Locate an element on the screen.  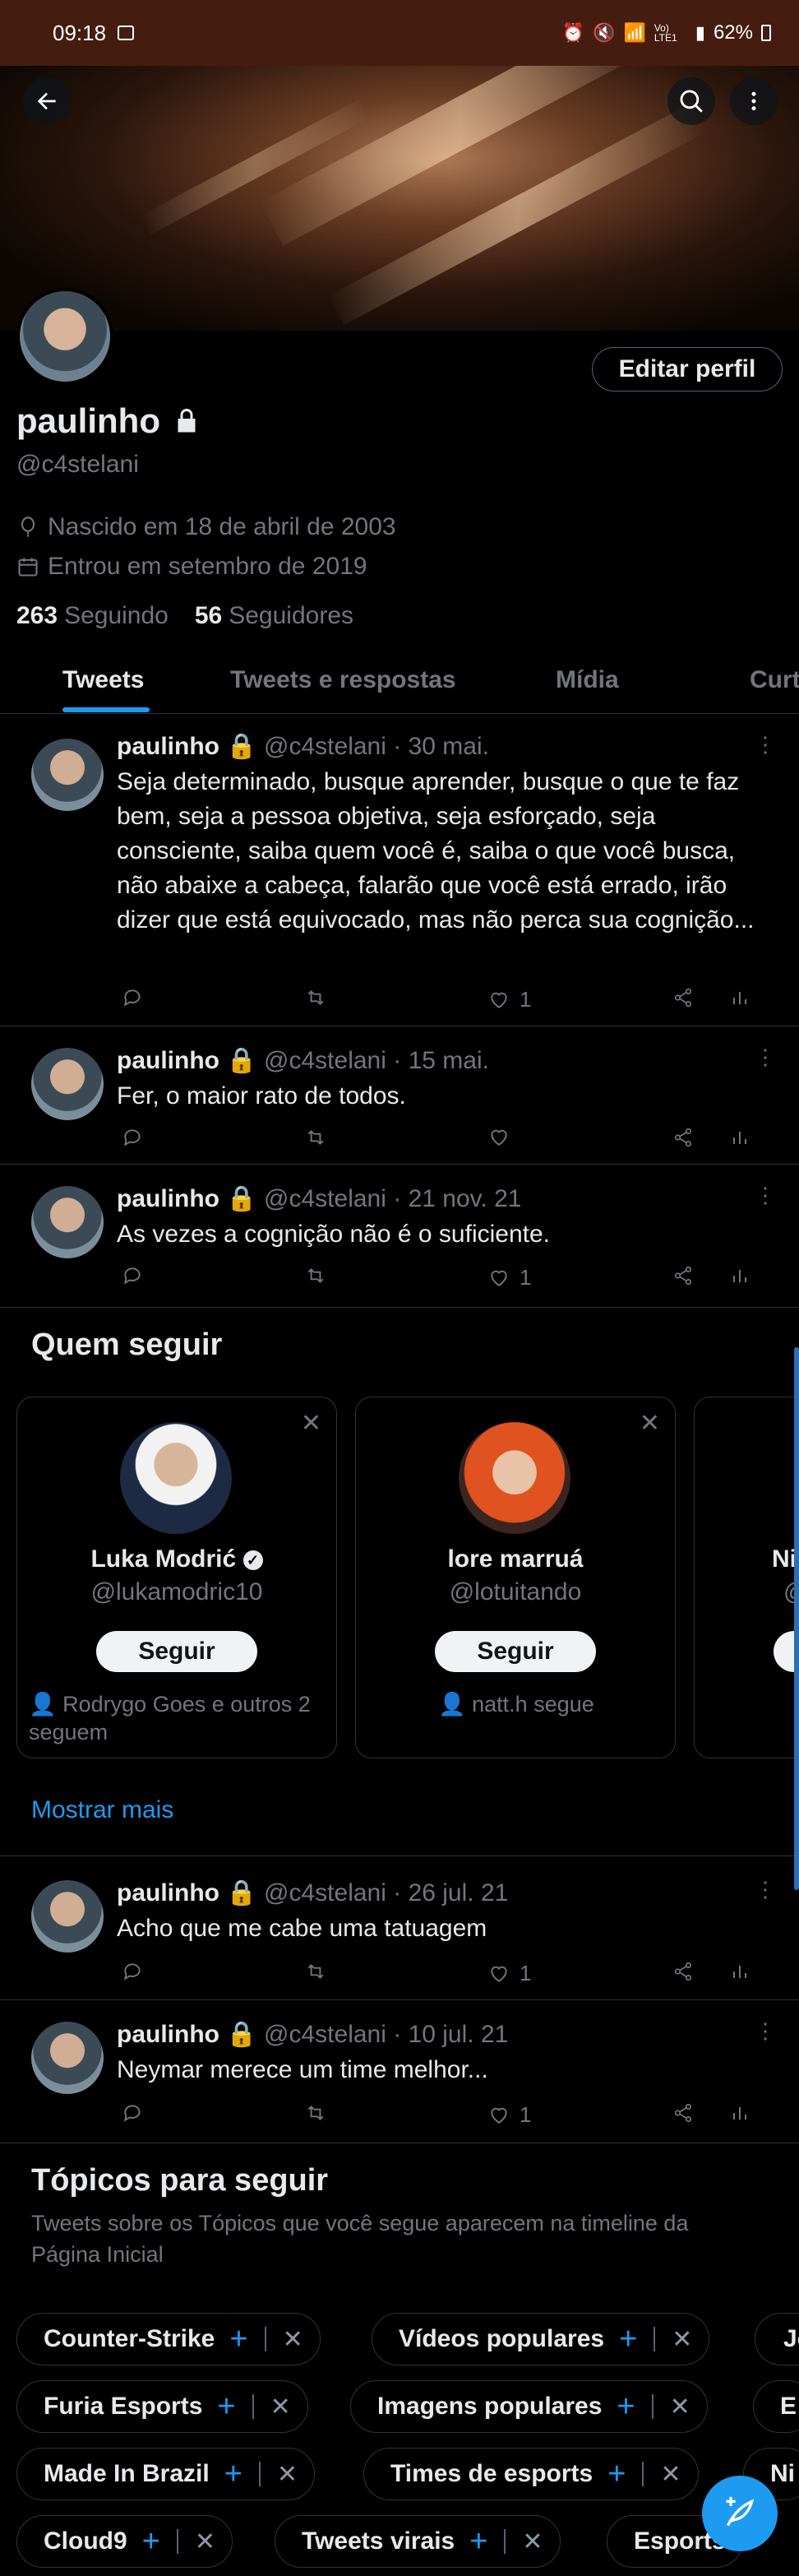
tweet-date: 21 nov. 21 is located at coordinates (465, 1199).